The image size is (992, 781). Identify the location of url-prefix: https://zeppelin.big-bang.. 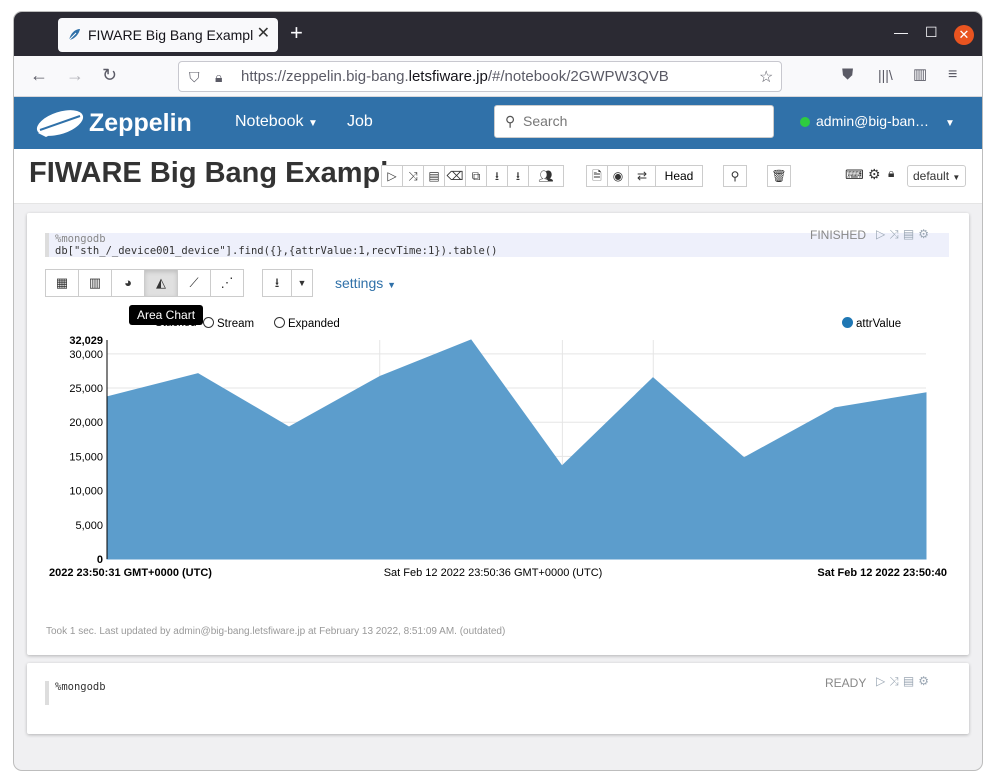
(325, 76).